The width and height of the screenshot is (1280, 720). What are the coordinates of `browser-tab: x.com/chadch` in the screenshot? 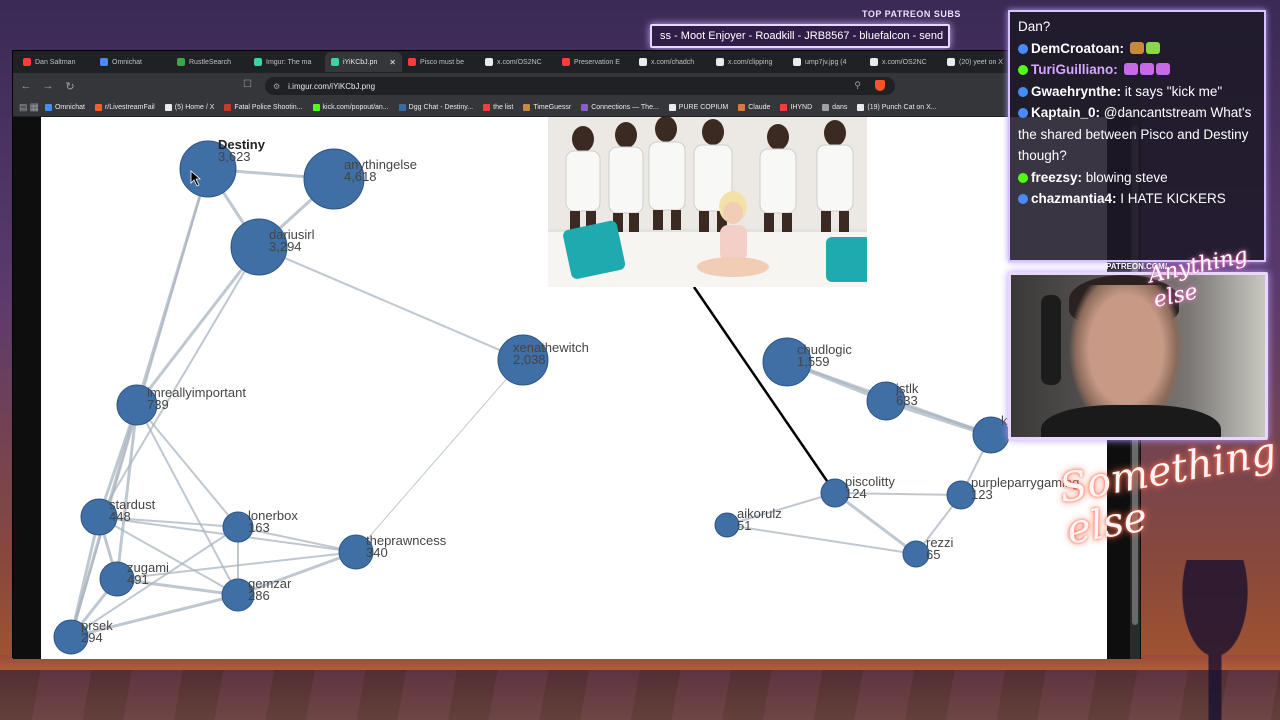 It's located at (671, 62).